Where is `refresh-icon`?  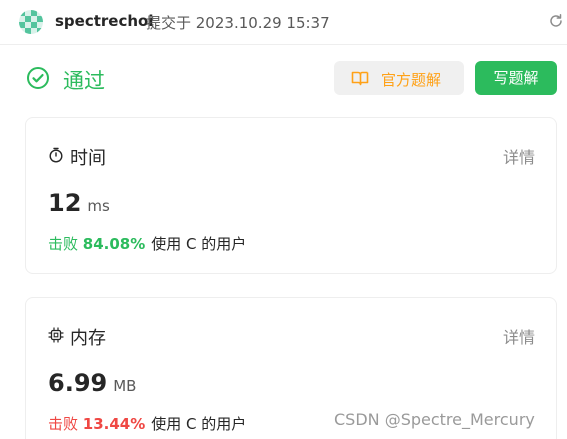 refresh-icon is located at coordinates (556, 21).